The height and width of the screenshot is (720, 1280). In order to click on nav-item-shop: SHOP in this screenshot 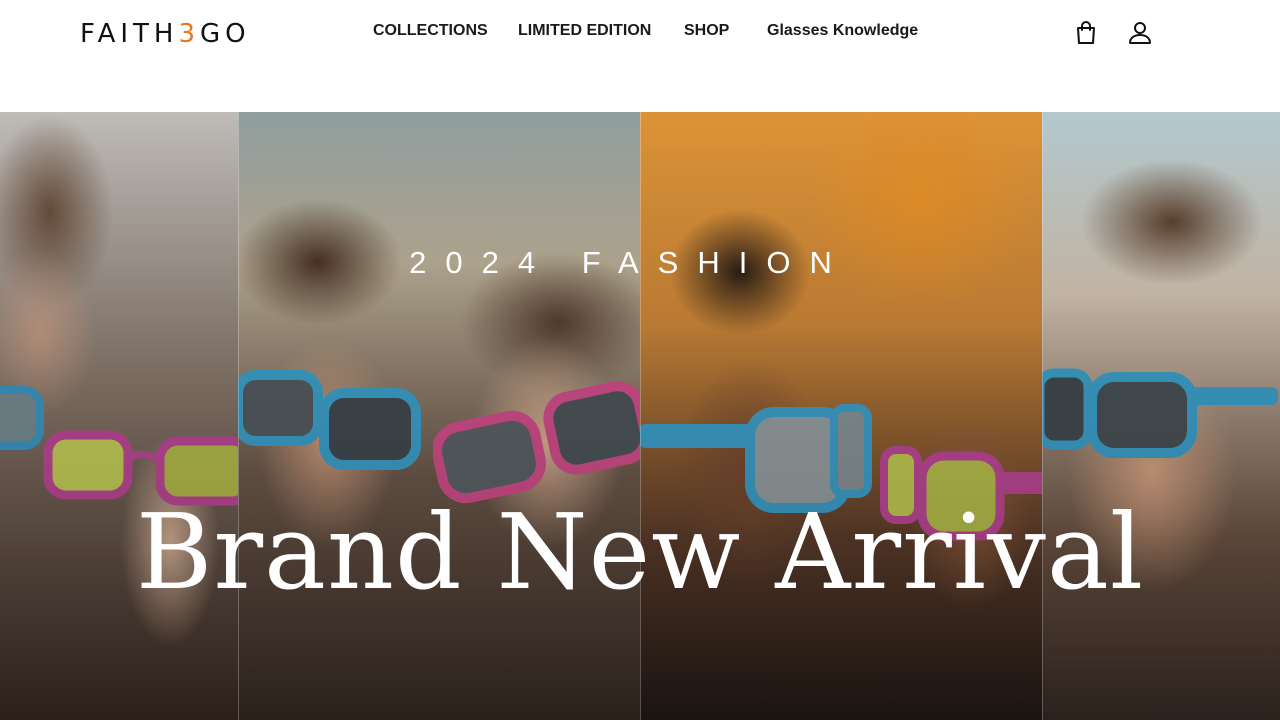, I will do `click(706, 31)`.